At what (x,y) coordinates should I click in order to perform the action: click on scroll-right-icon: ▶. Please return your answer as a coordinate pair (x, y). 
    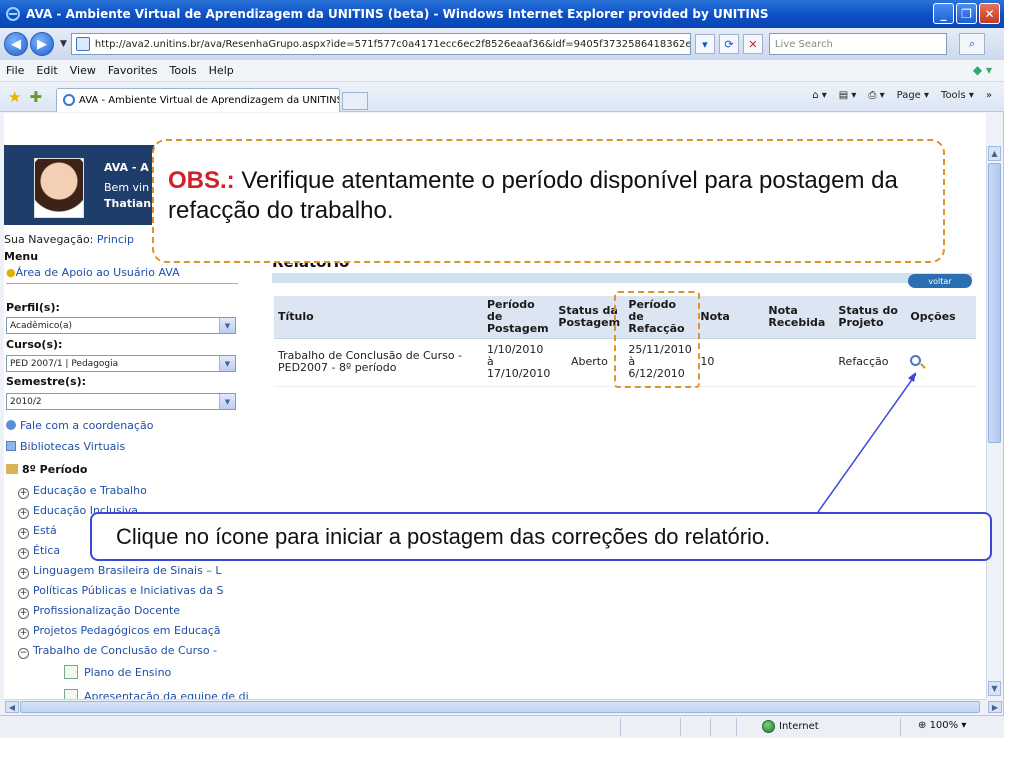
    Looking at the image, I should click on (995, 707).